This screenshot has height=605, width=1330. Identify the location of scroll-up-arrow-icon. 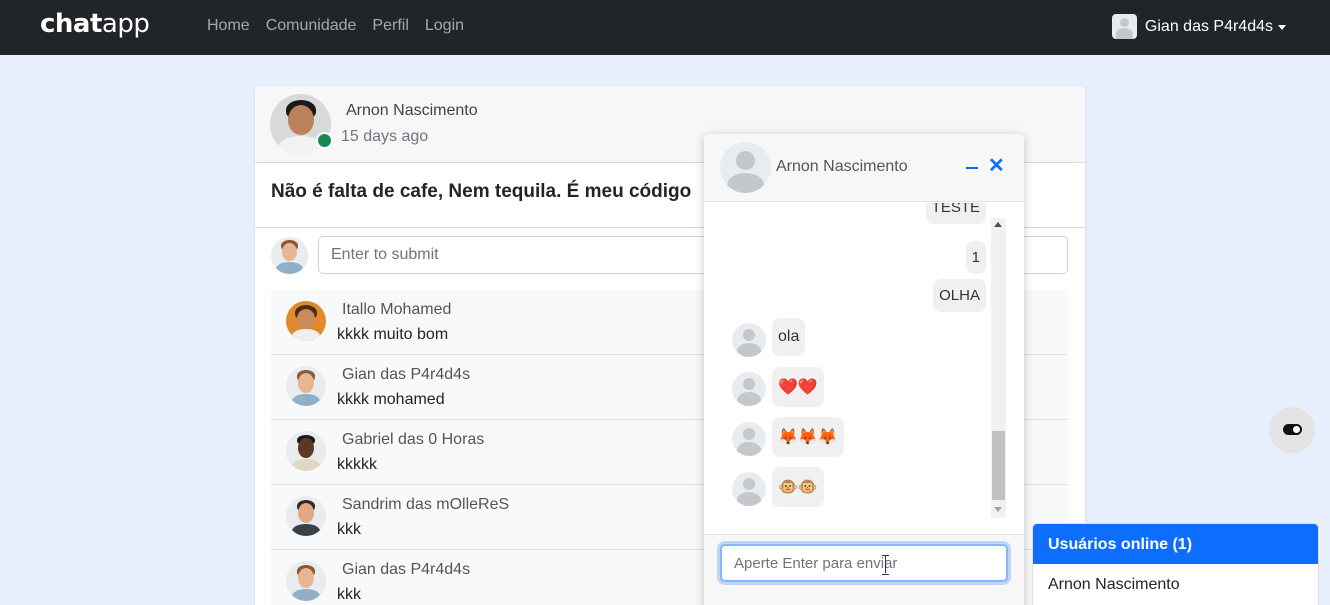
(998, 224).